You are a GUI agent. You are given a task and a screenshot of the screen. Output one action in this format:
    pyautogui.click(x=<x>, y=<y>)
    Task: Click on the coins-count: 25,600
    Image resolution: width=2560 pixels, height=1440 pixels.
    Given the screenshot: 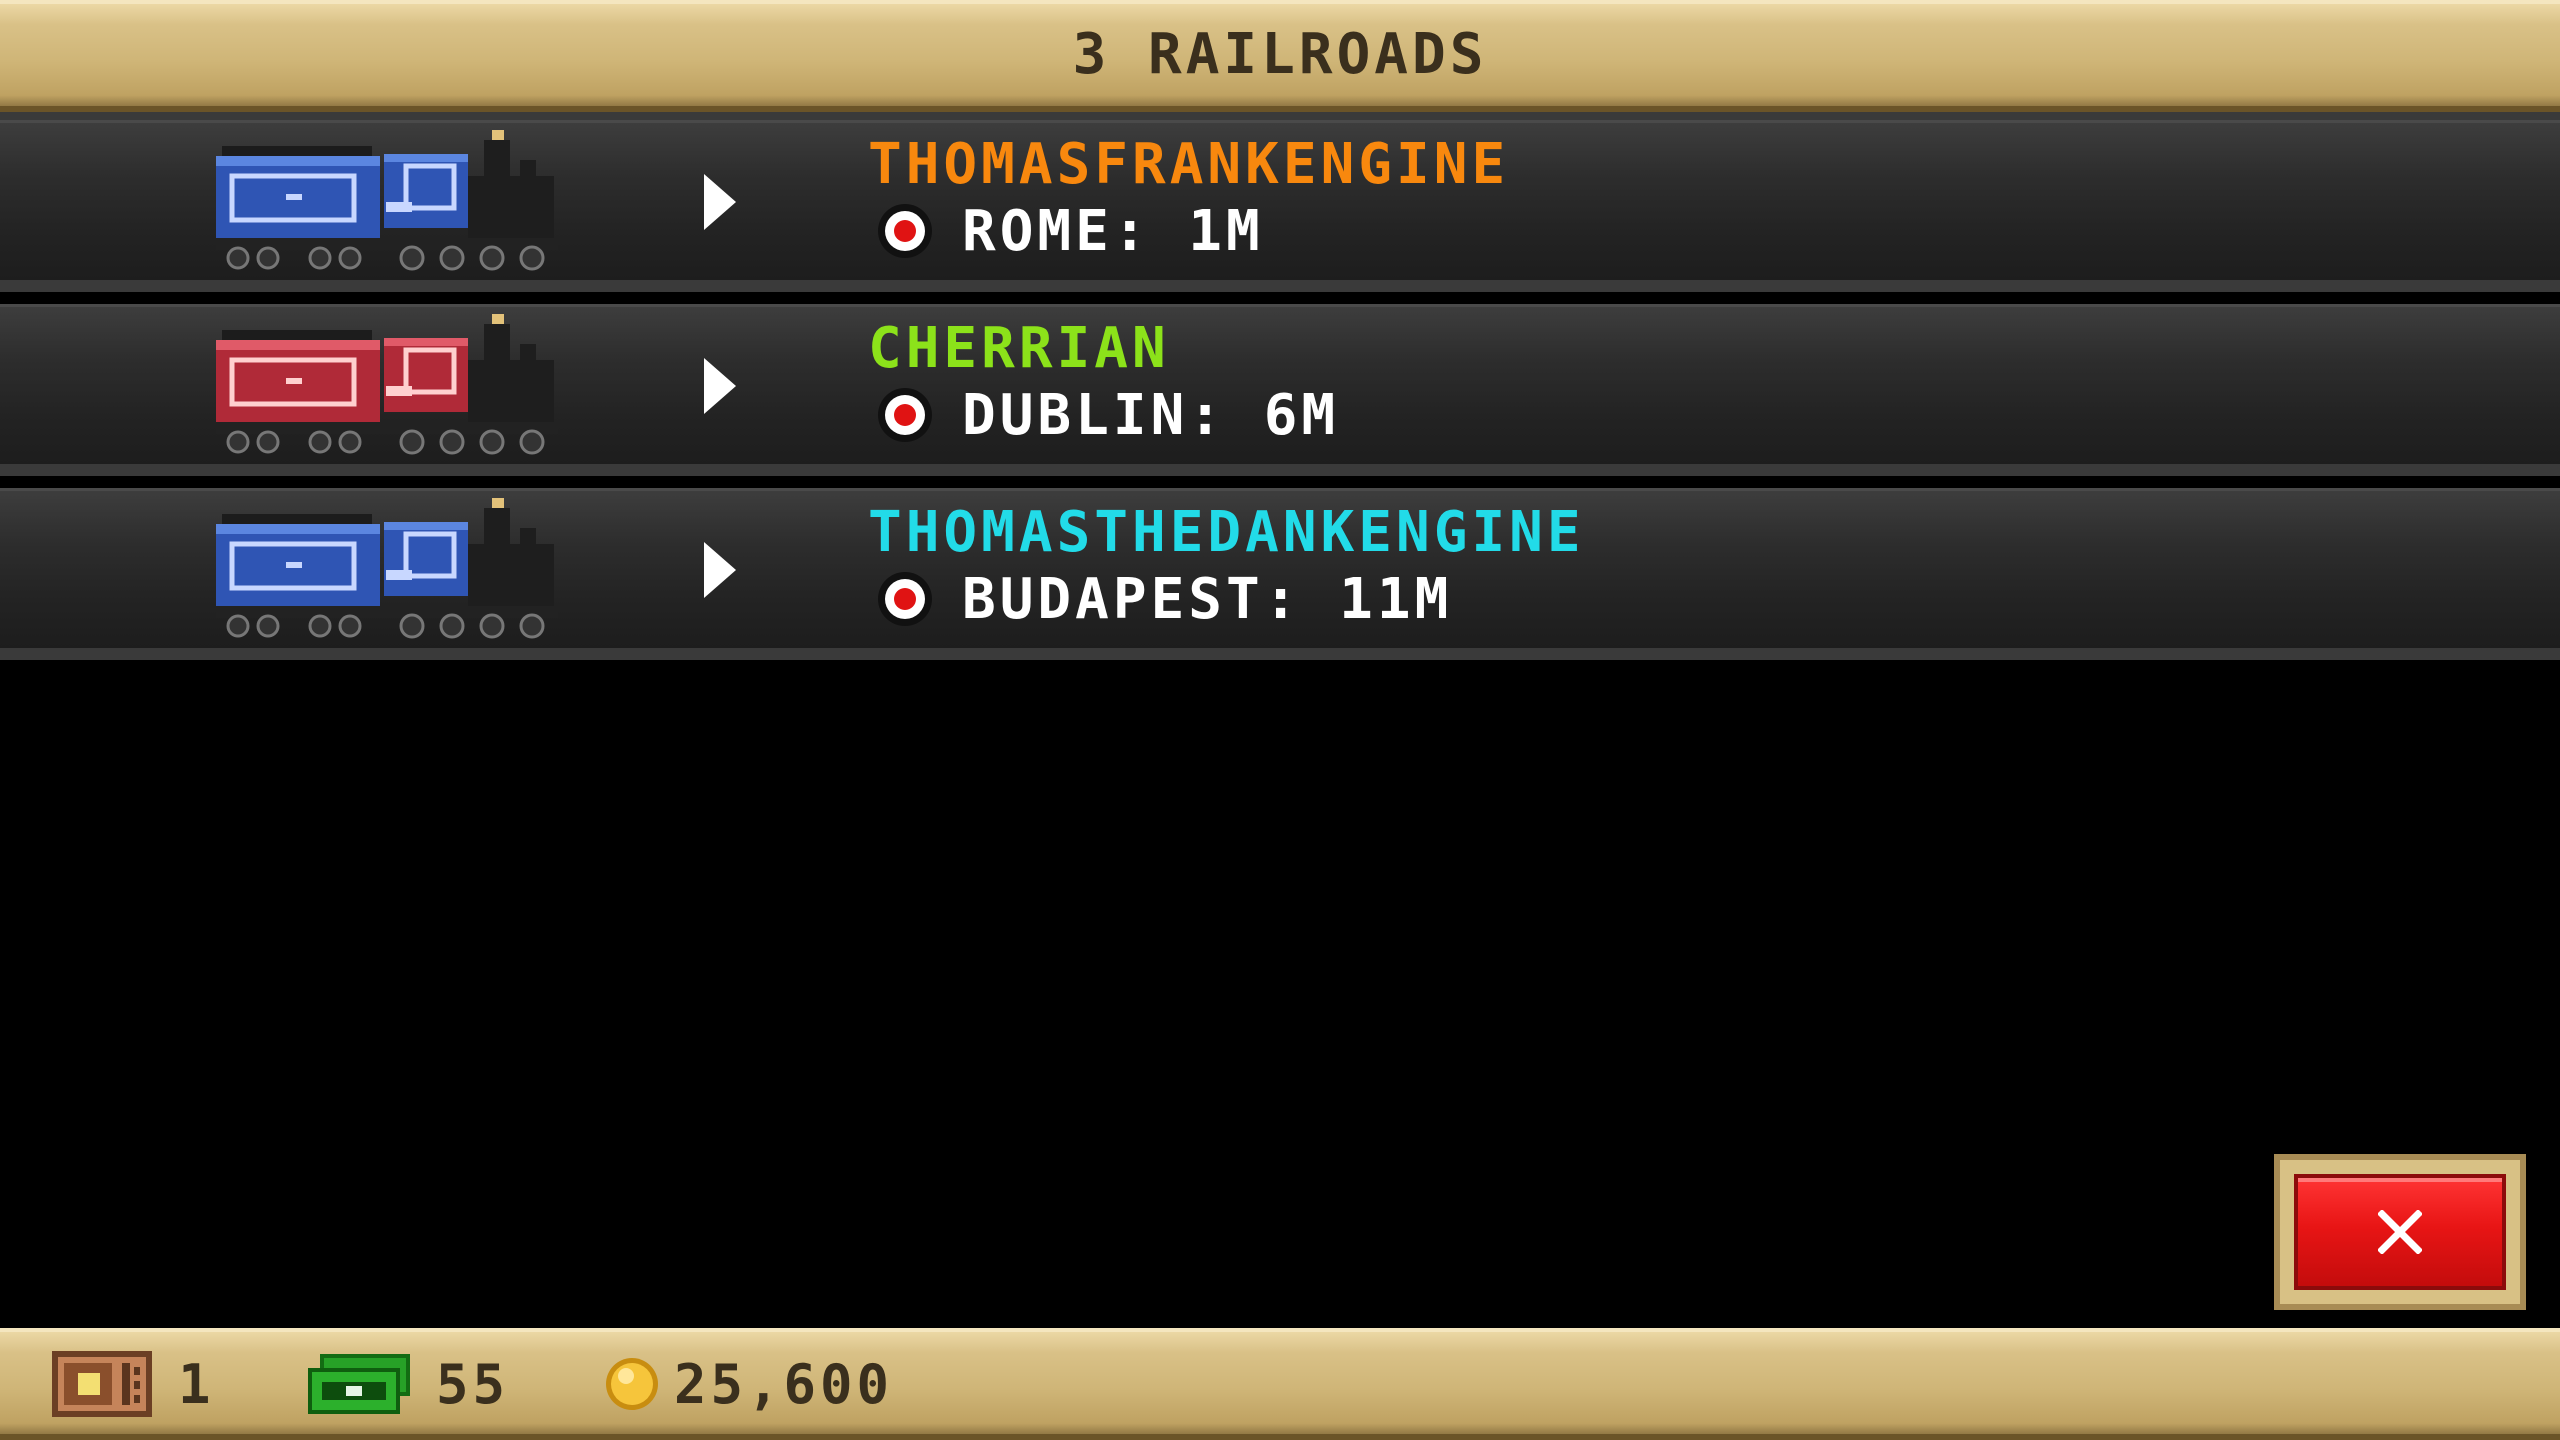 What is the action you would take?
    pyautogui.click(x=784, y=1384)
    